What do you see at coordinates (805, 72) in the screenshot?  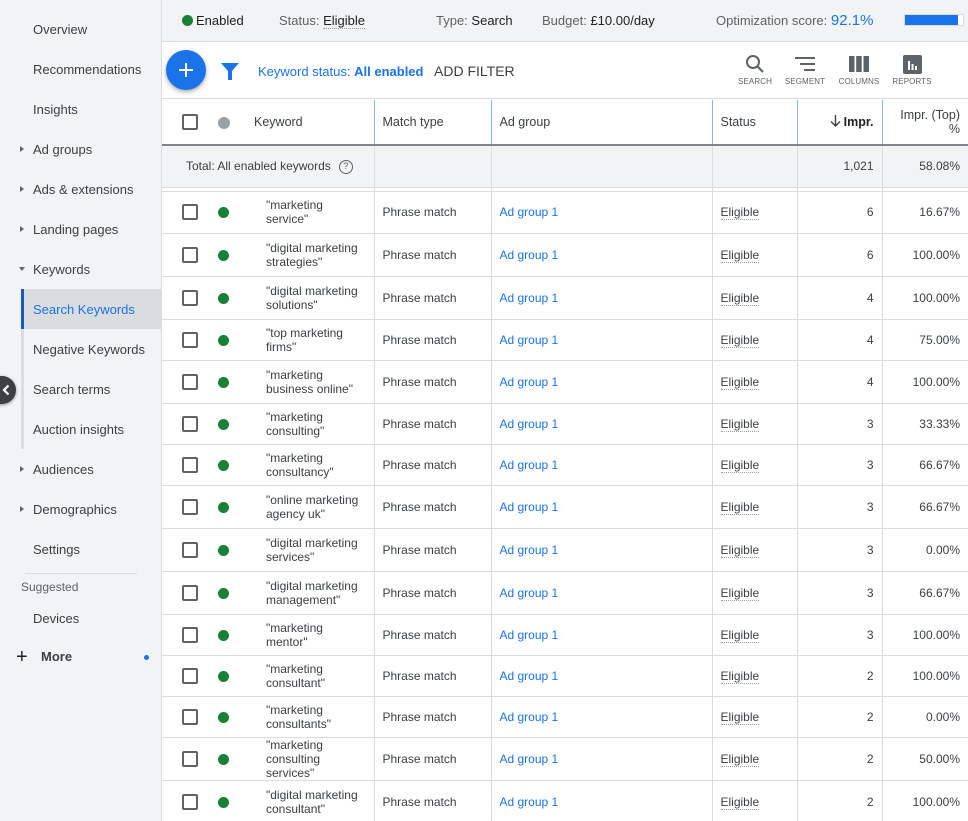 I see `segment-button: SEGMENT` at bounding box center [805, 72].